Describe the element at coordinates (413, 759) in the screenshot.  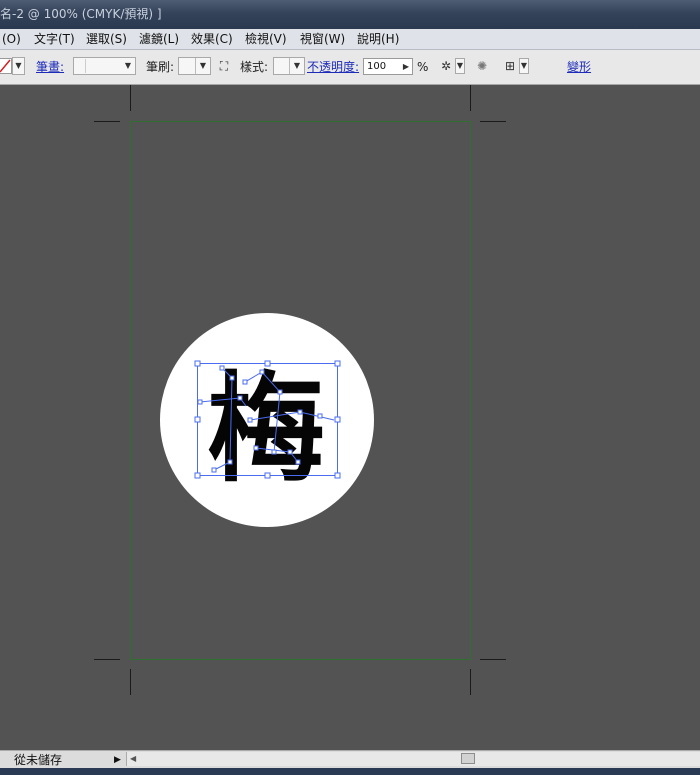
I see `horizontal-scrollbar: ◀` at that location.